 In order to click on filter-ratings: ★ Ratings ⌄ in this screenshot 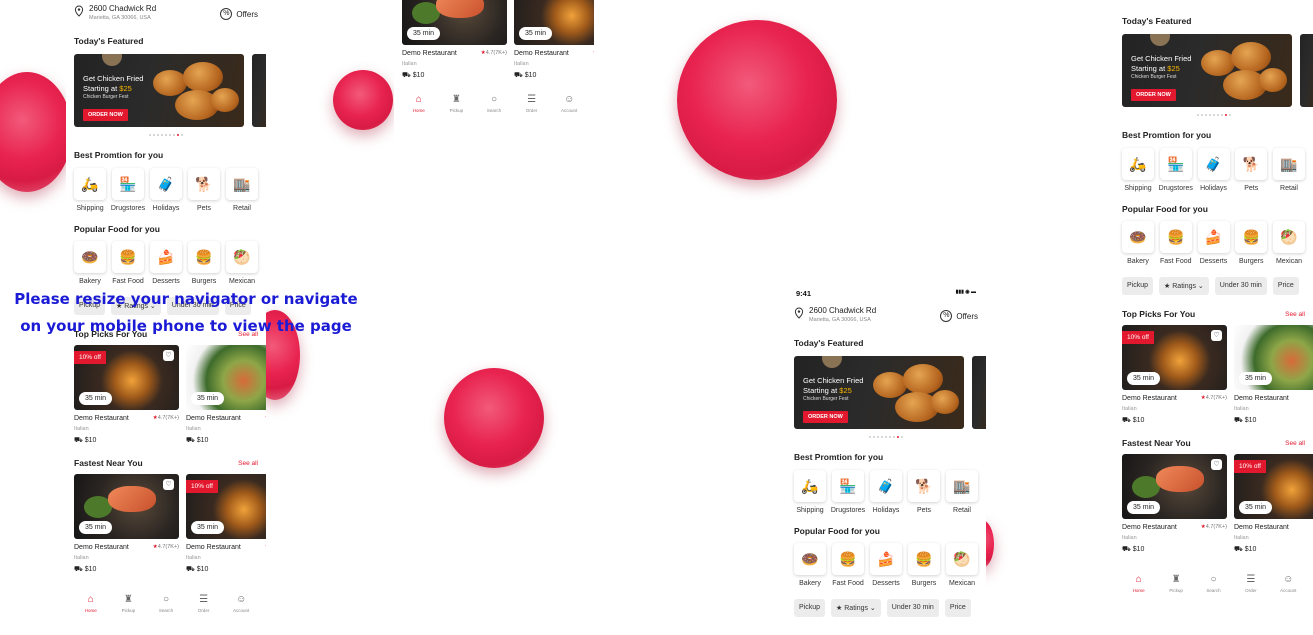, I will do `click(856, 608)`.